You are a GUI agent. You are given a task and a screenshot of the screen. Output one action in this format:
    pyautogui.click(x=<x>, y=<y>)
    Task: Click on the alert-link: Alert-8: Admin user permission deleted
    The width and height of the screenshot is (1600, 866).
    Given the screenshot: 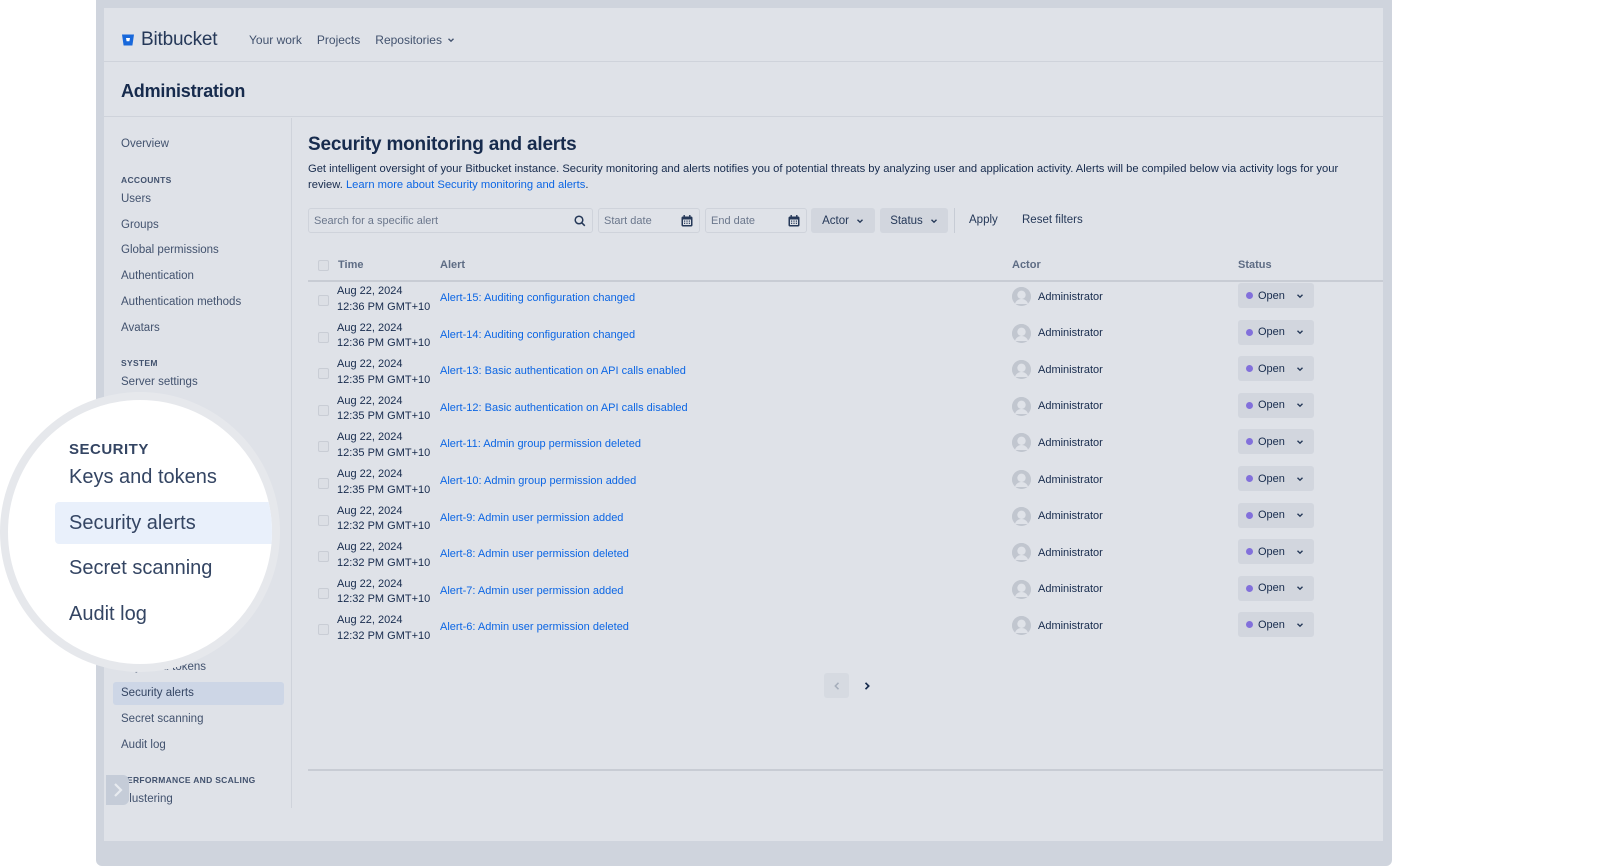 What is the action you would take?
    pyautogui.click(x=534, y=554)
    